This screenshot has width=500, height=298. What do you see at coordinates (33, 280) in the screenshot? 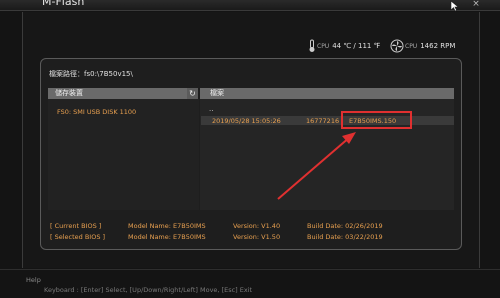
I see `help-title: Help` at bounding box center [33, 280].